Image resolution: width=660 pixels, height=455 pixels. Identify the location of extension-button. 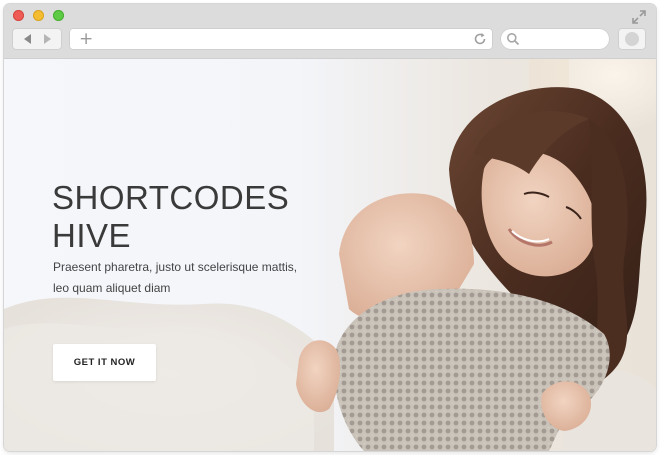
(632, 39).